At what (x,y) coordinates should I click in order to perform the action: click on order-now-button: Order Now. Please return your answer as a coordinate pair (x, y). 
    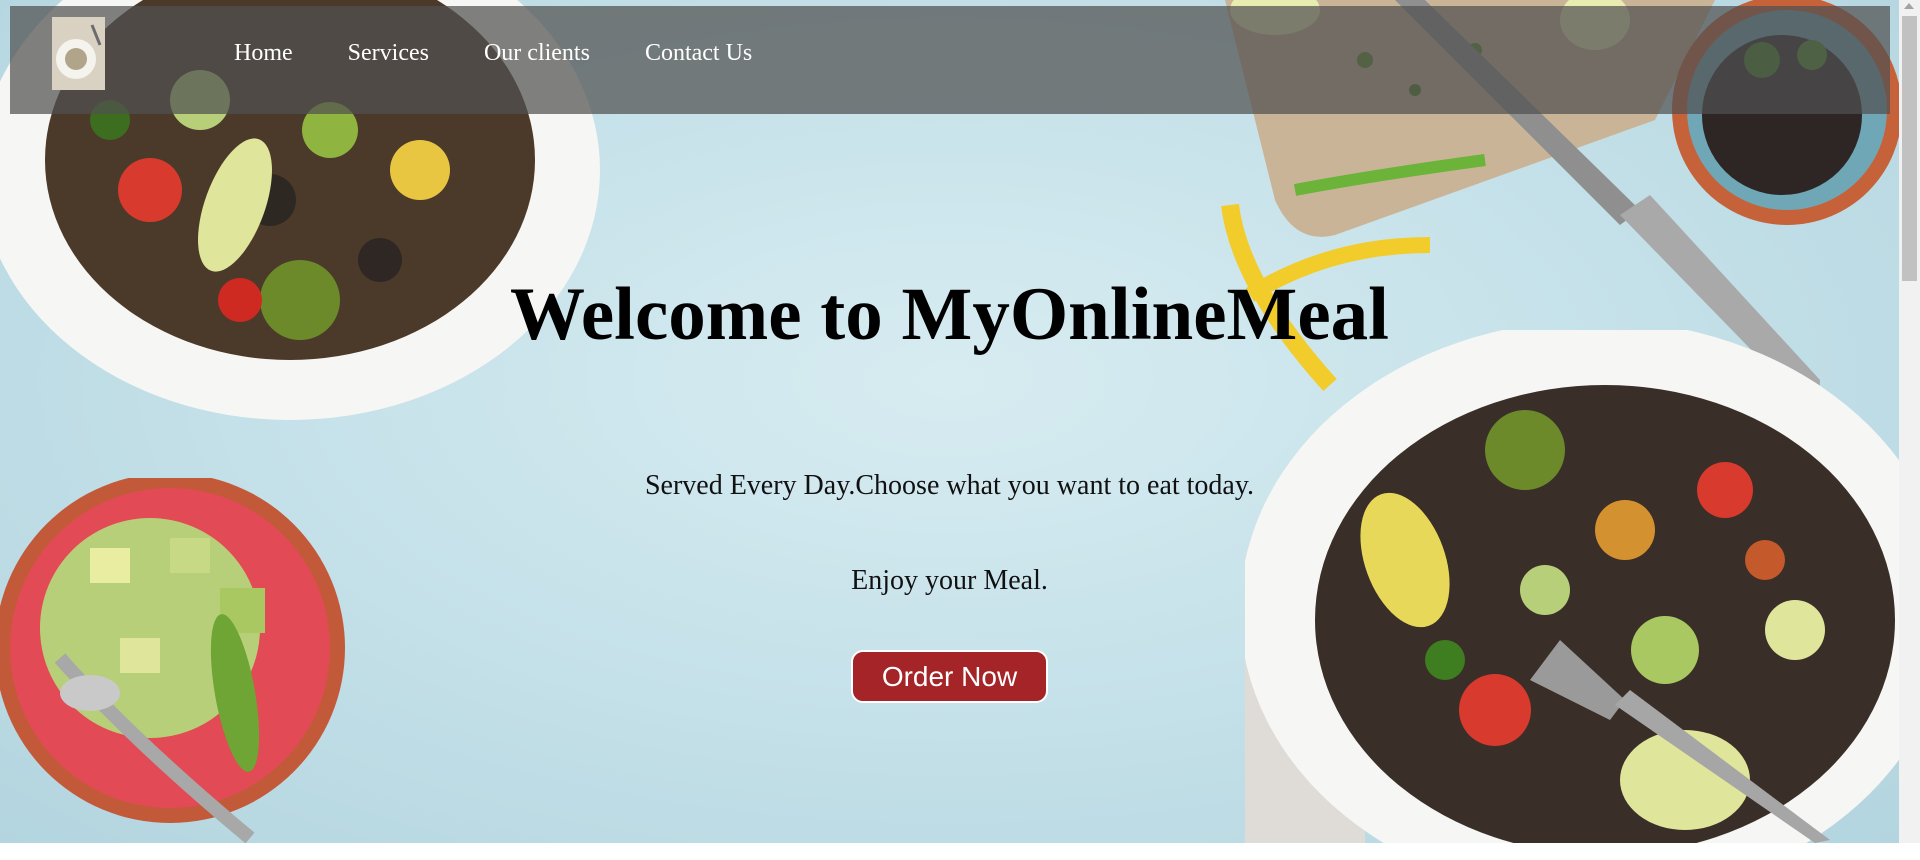
    Looking at the image, I should click on (949, 676).